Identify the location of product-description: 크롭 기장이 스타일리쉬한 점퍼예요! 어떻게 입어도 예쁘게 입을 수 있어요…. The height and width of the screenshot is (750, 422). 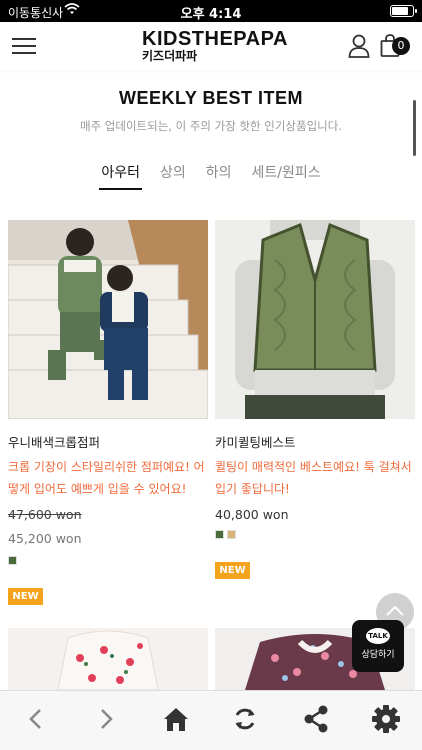
(106, 478).